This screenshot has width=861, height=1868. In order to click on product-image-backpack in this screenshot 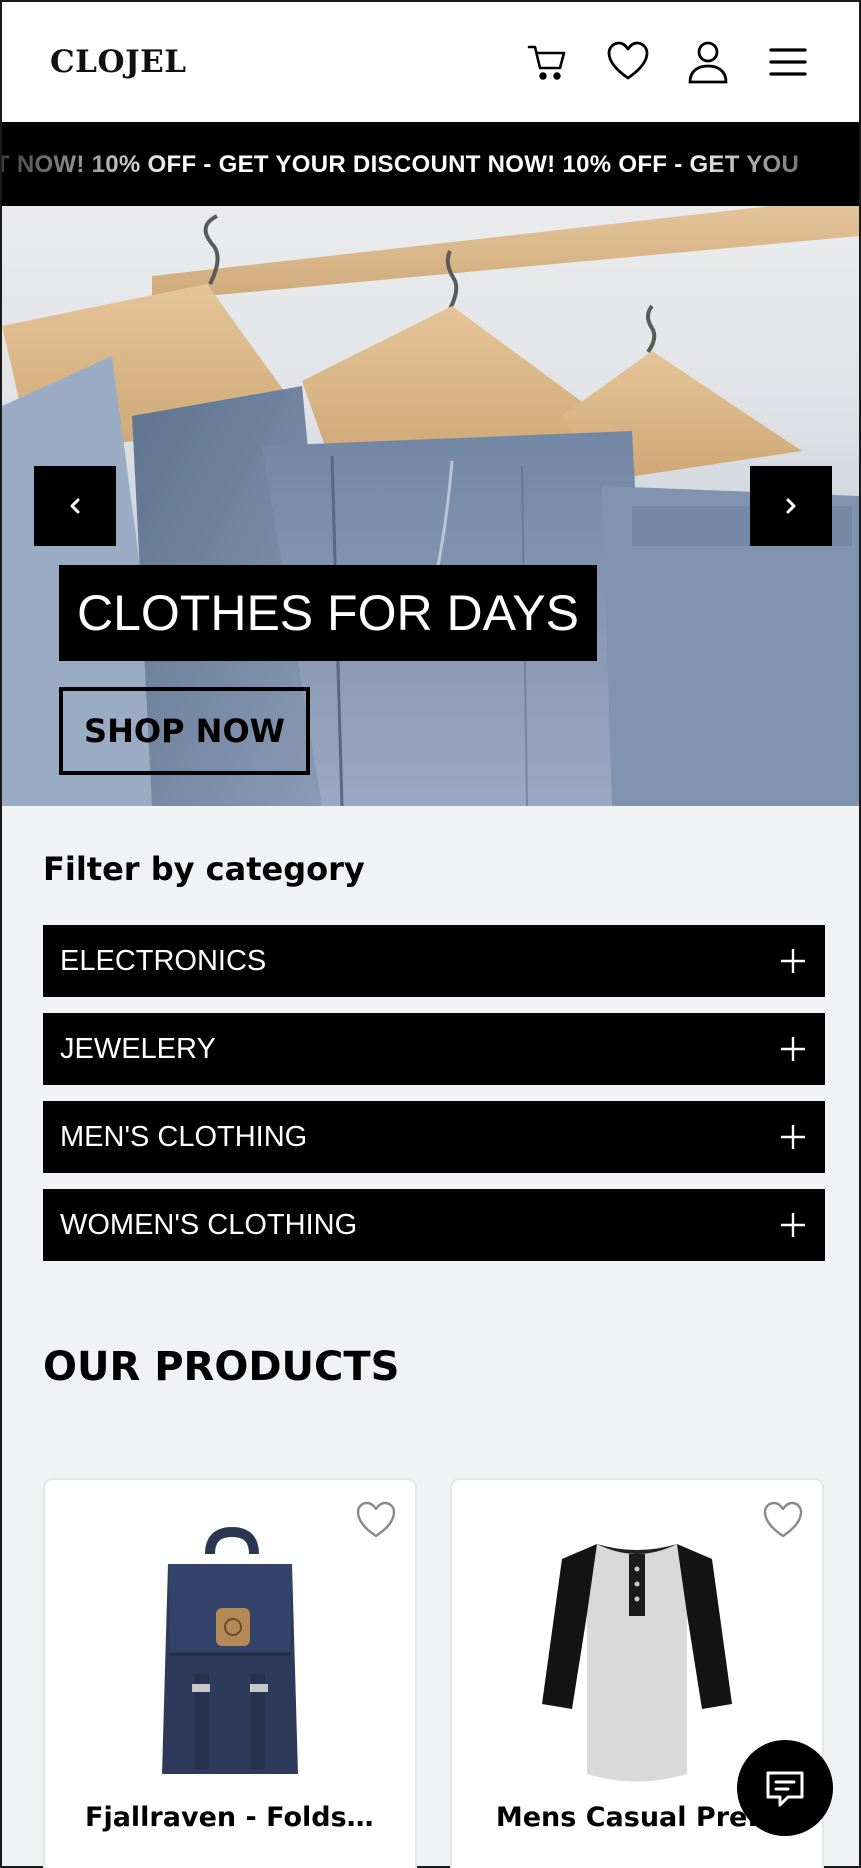, I will do `click(230, 1654)`.